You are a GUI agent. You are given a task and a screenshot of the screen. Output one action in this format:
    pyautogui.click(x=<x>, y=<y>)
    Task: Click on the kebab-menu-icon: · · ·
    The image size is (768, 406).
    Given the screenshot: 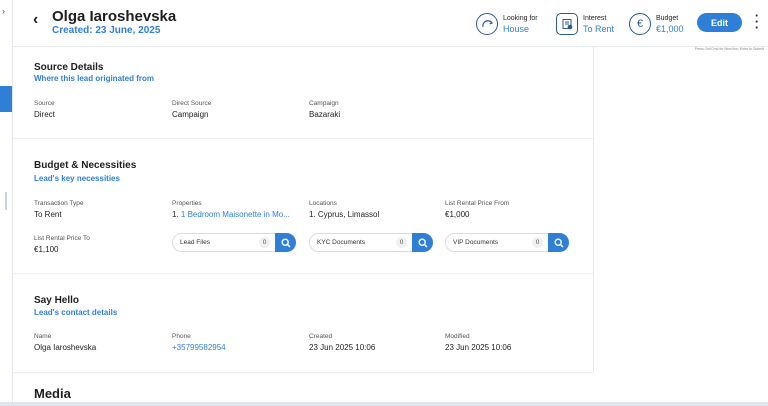 What is the action you would take?
    pyautogui.click(x=757, y=21)
    